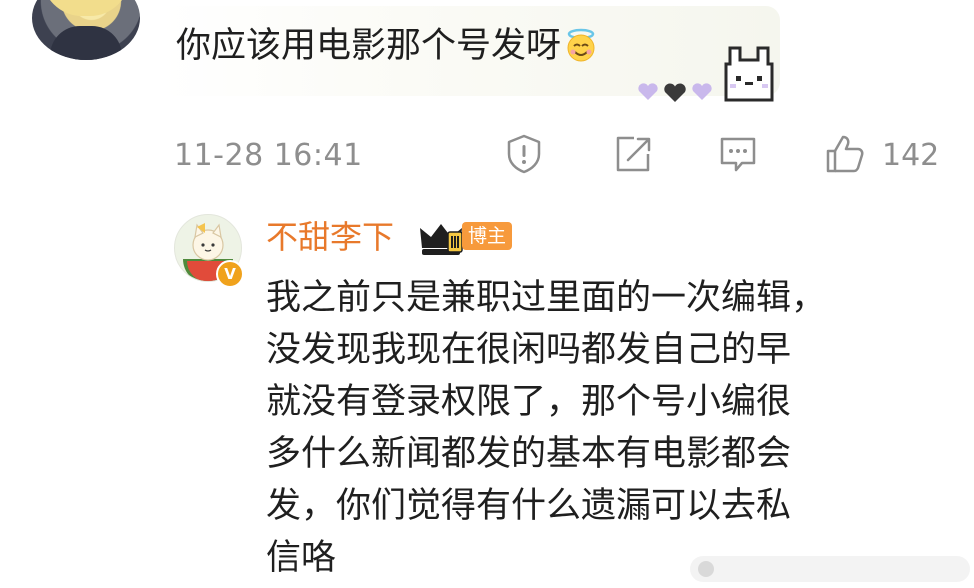 The width and height of the screenshot is (974, 588). Describe the element at coordinates (529, 506) in the screenshot. I see `reply-line: 发，你们觉得有什么遗漏可以去私` at that location.